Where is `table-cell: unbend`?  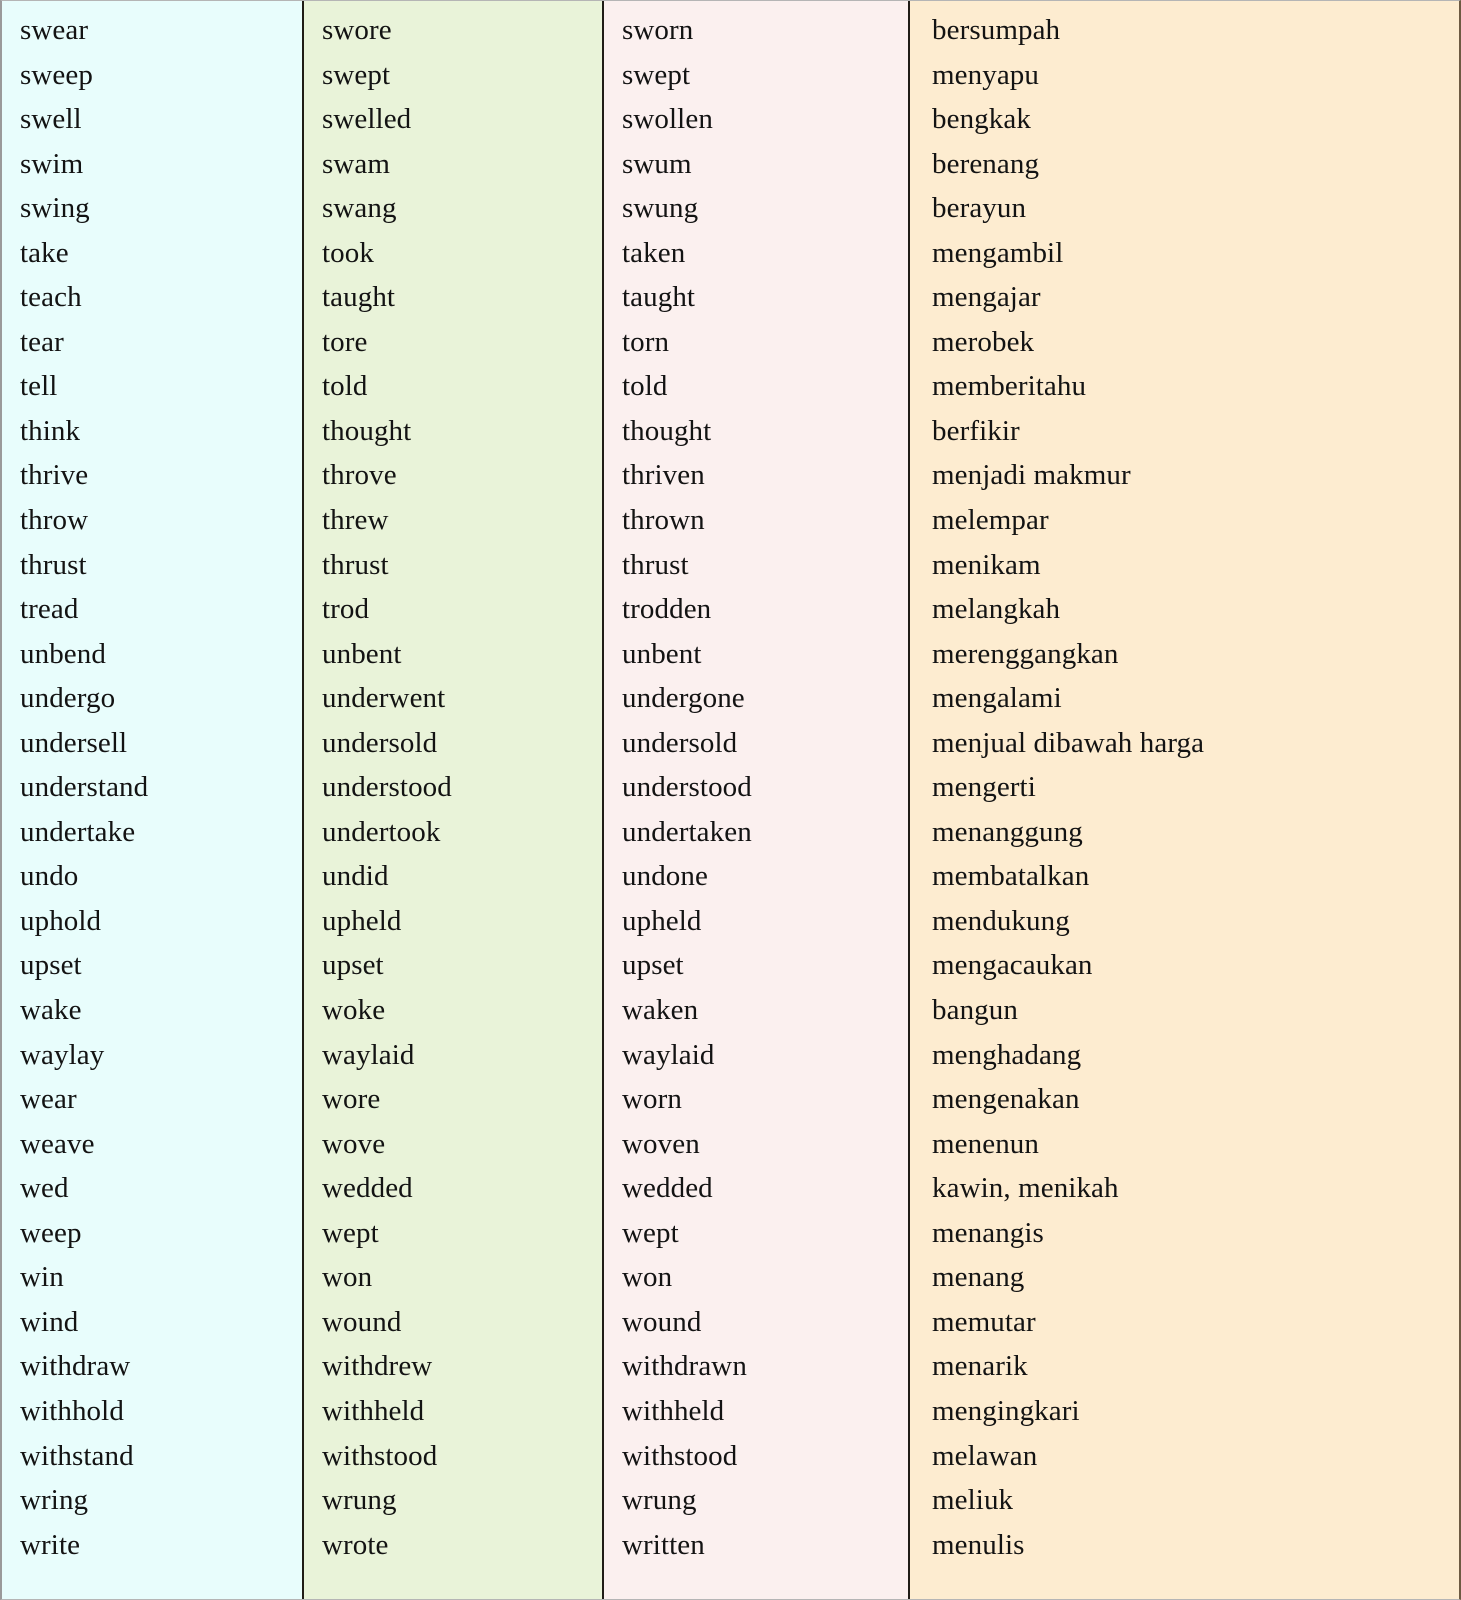 table-cell: unbend is located at coordinates (63, 653).